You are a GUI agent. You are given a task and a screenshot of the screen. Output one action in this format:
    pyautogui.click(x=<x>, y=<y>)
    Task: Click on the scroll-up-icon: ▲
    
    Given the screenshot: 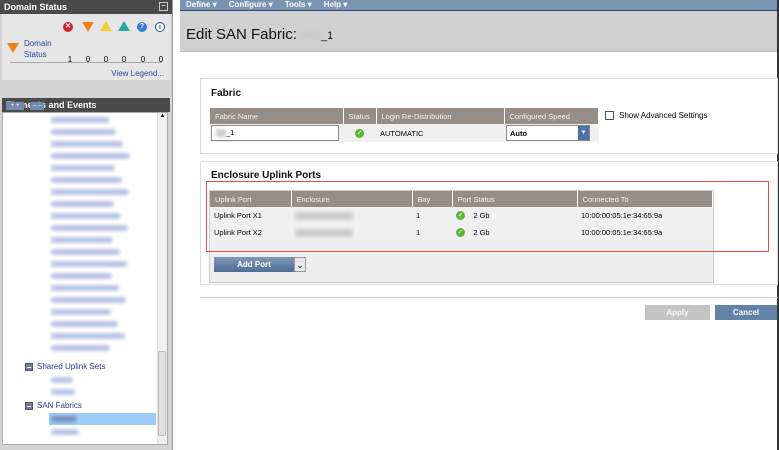 What is the action you would take?
    pyautogui.click(x=162, y=116)
    